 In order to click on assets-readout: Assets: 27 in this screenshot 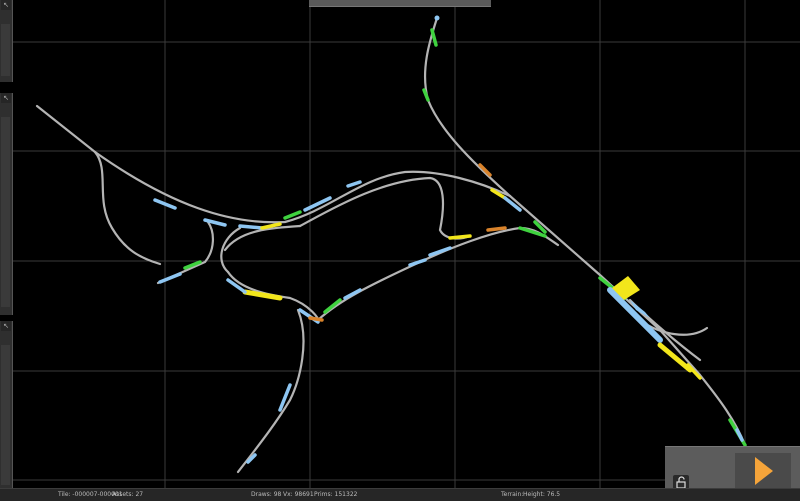, I will do `click(128, 494)`.